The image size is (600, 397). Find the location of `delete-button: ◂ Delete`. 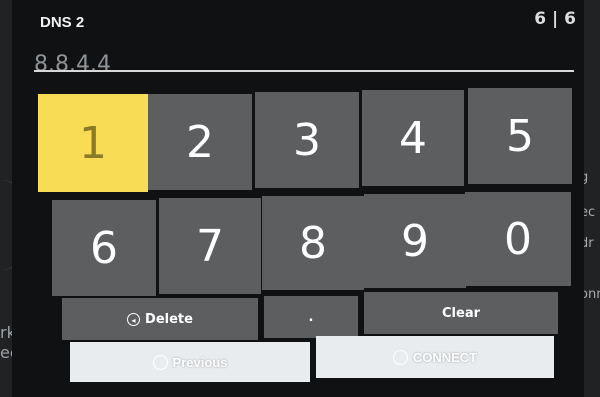

delete-button: ◂ Delete is located at coordinates (160, 319).